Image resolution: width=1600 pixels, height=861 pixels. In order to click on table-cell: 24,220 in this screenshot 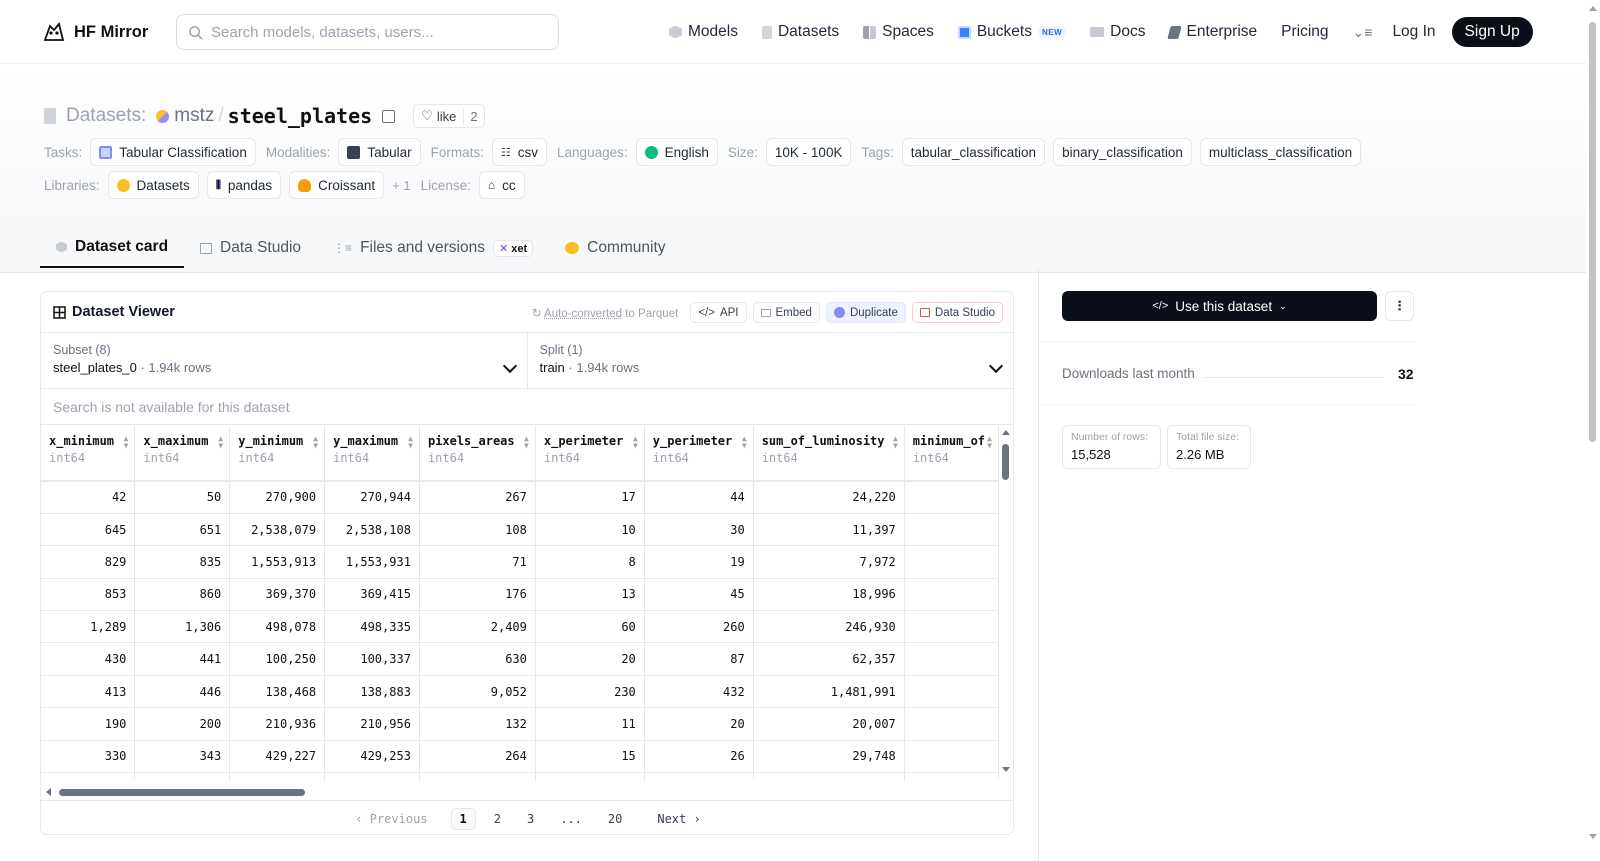, I will do `click(829, 497)`.